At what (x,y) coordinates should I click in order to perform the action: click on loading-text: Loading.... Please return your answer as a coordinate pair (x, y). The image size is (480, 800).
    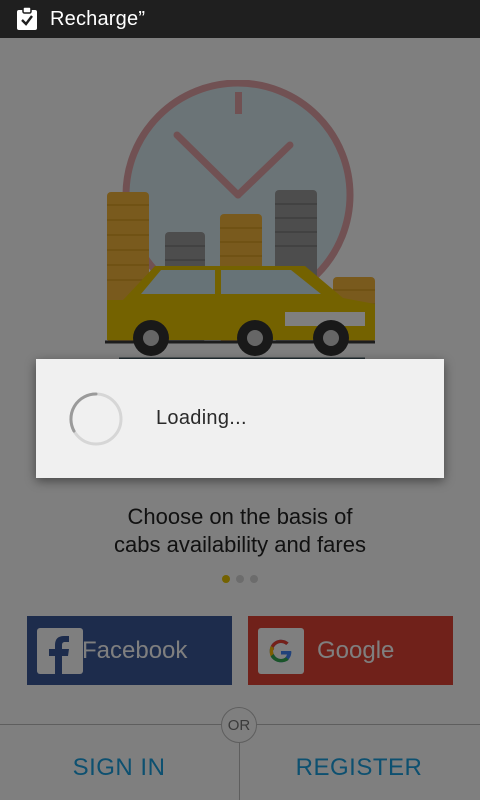
    Looking at the image, I should click on (201, 418).